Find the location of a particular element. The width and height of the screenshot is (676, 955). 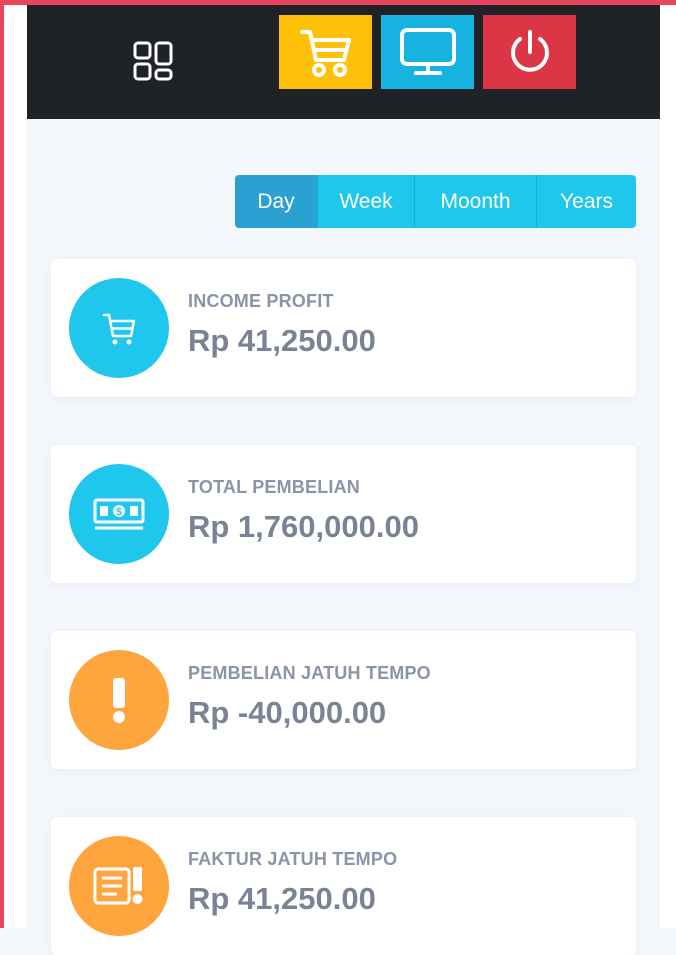

cart-button is located at coordinates (325, 52).